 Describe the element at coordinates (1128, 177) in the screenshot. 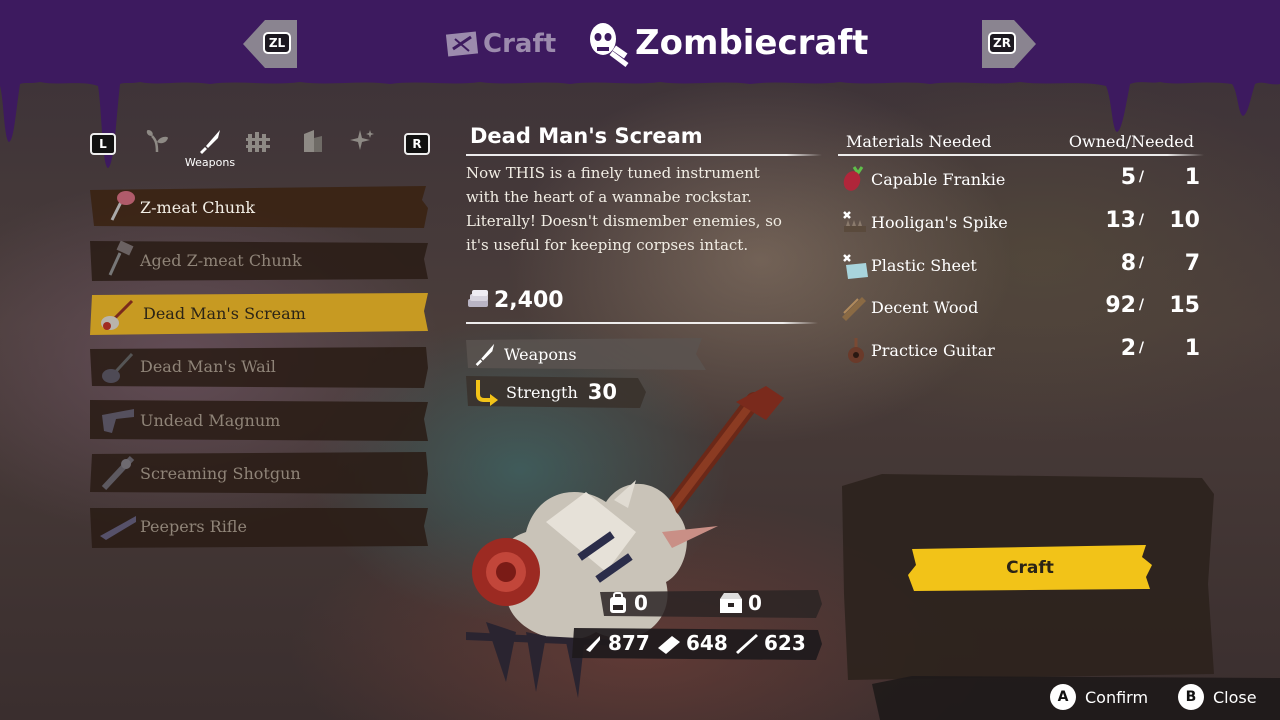

I see `material-owned: 5` at that location.